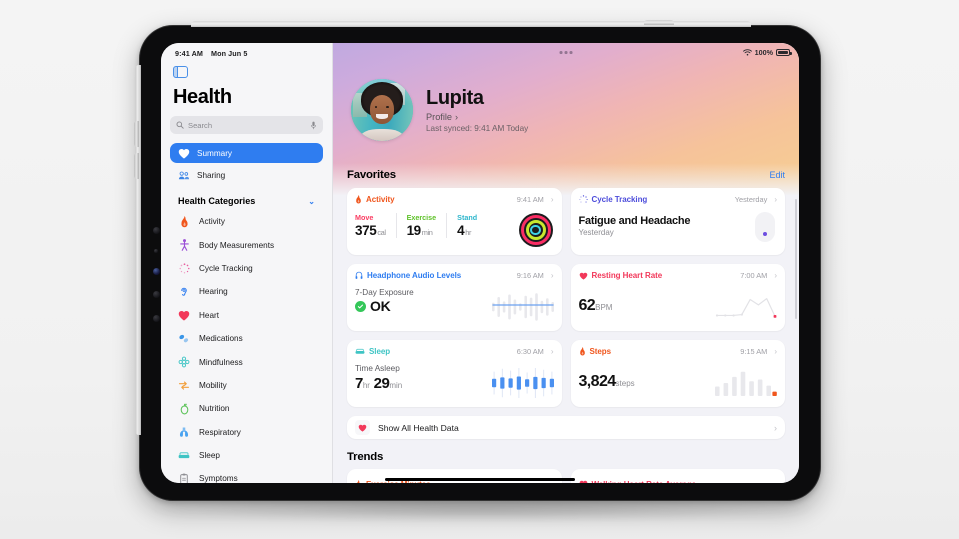 The height and width of the screenshot is (539, 959). I want to click on power-button, so click(659, 22).